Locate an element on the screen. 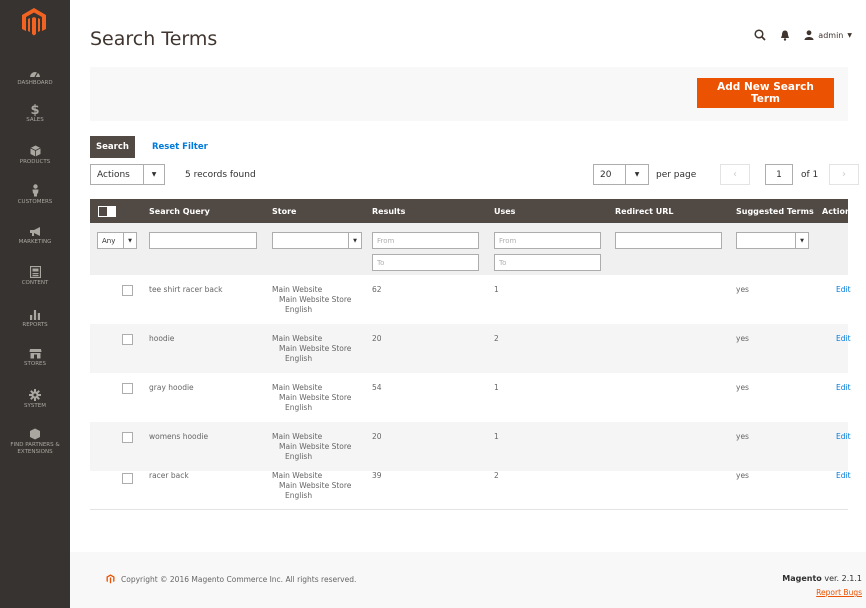 This screenshot has width=866, height=608. column-header-uses: Uses is located at coordinates (504, 211).